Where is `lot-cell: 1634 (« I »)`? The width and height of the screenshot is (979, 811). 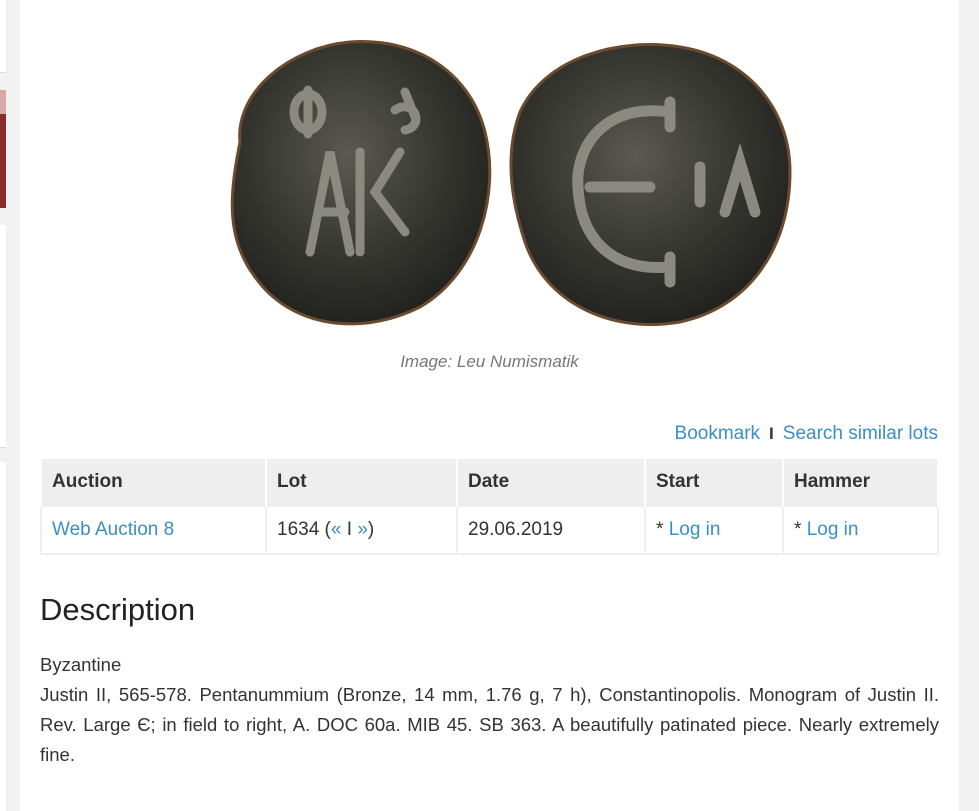
lot-cell: 1634 (« I ») is located at coordinates (361, 530).